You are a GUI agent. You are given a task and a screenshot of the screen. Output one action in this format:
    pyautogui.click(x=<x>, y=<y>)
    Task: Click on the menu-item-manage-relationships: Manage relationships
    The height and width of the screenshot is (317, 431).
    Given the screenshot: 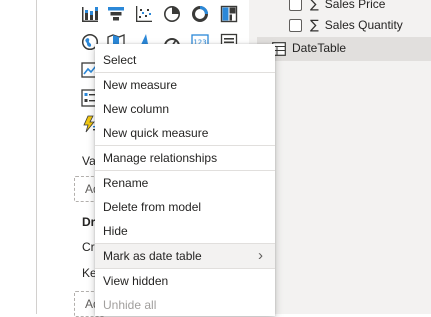 What is the action you would take?
    pyautogui.click(x=185, y=158)
    